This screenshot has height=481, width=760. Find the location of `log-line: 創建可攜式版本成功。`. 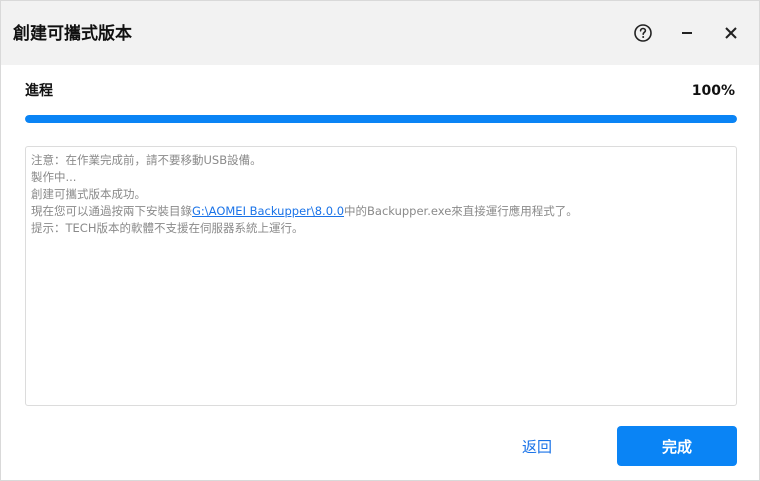

log-line: 創建可攜式版本成功。 is located at coordinates (88, 194).